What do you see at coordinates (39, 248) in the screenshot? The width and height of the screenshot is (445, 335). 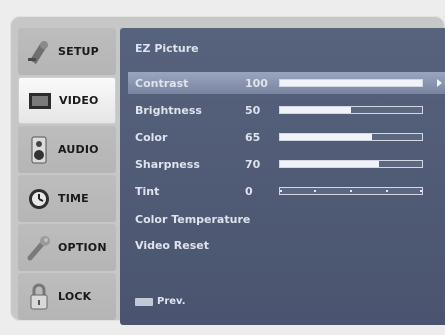 I see `wrench-icon` at bounding box center [39, 248].